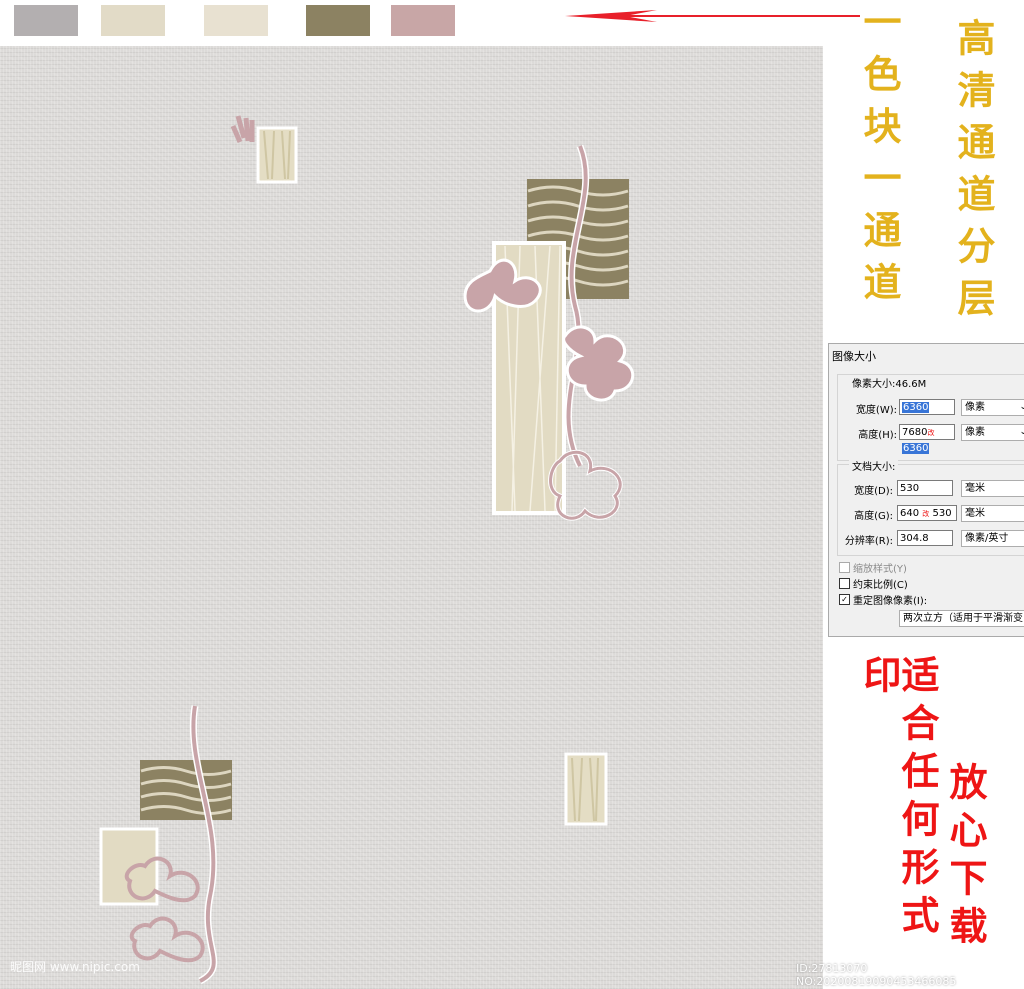  I want to click on doc-width-input: 530, so click(925, 488).